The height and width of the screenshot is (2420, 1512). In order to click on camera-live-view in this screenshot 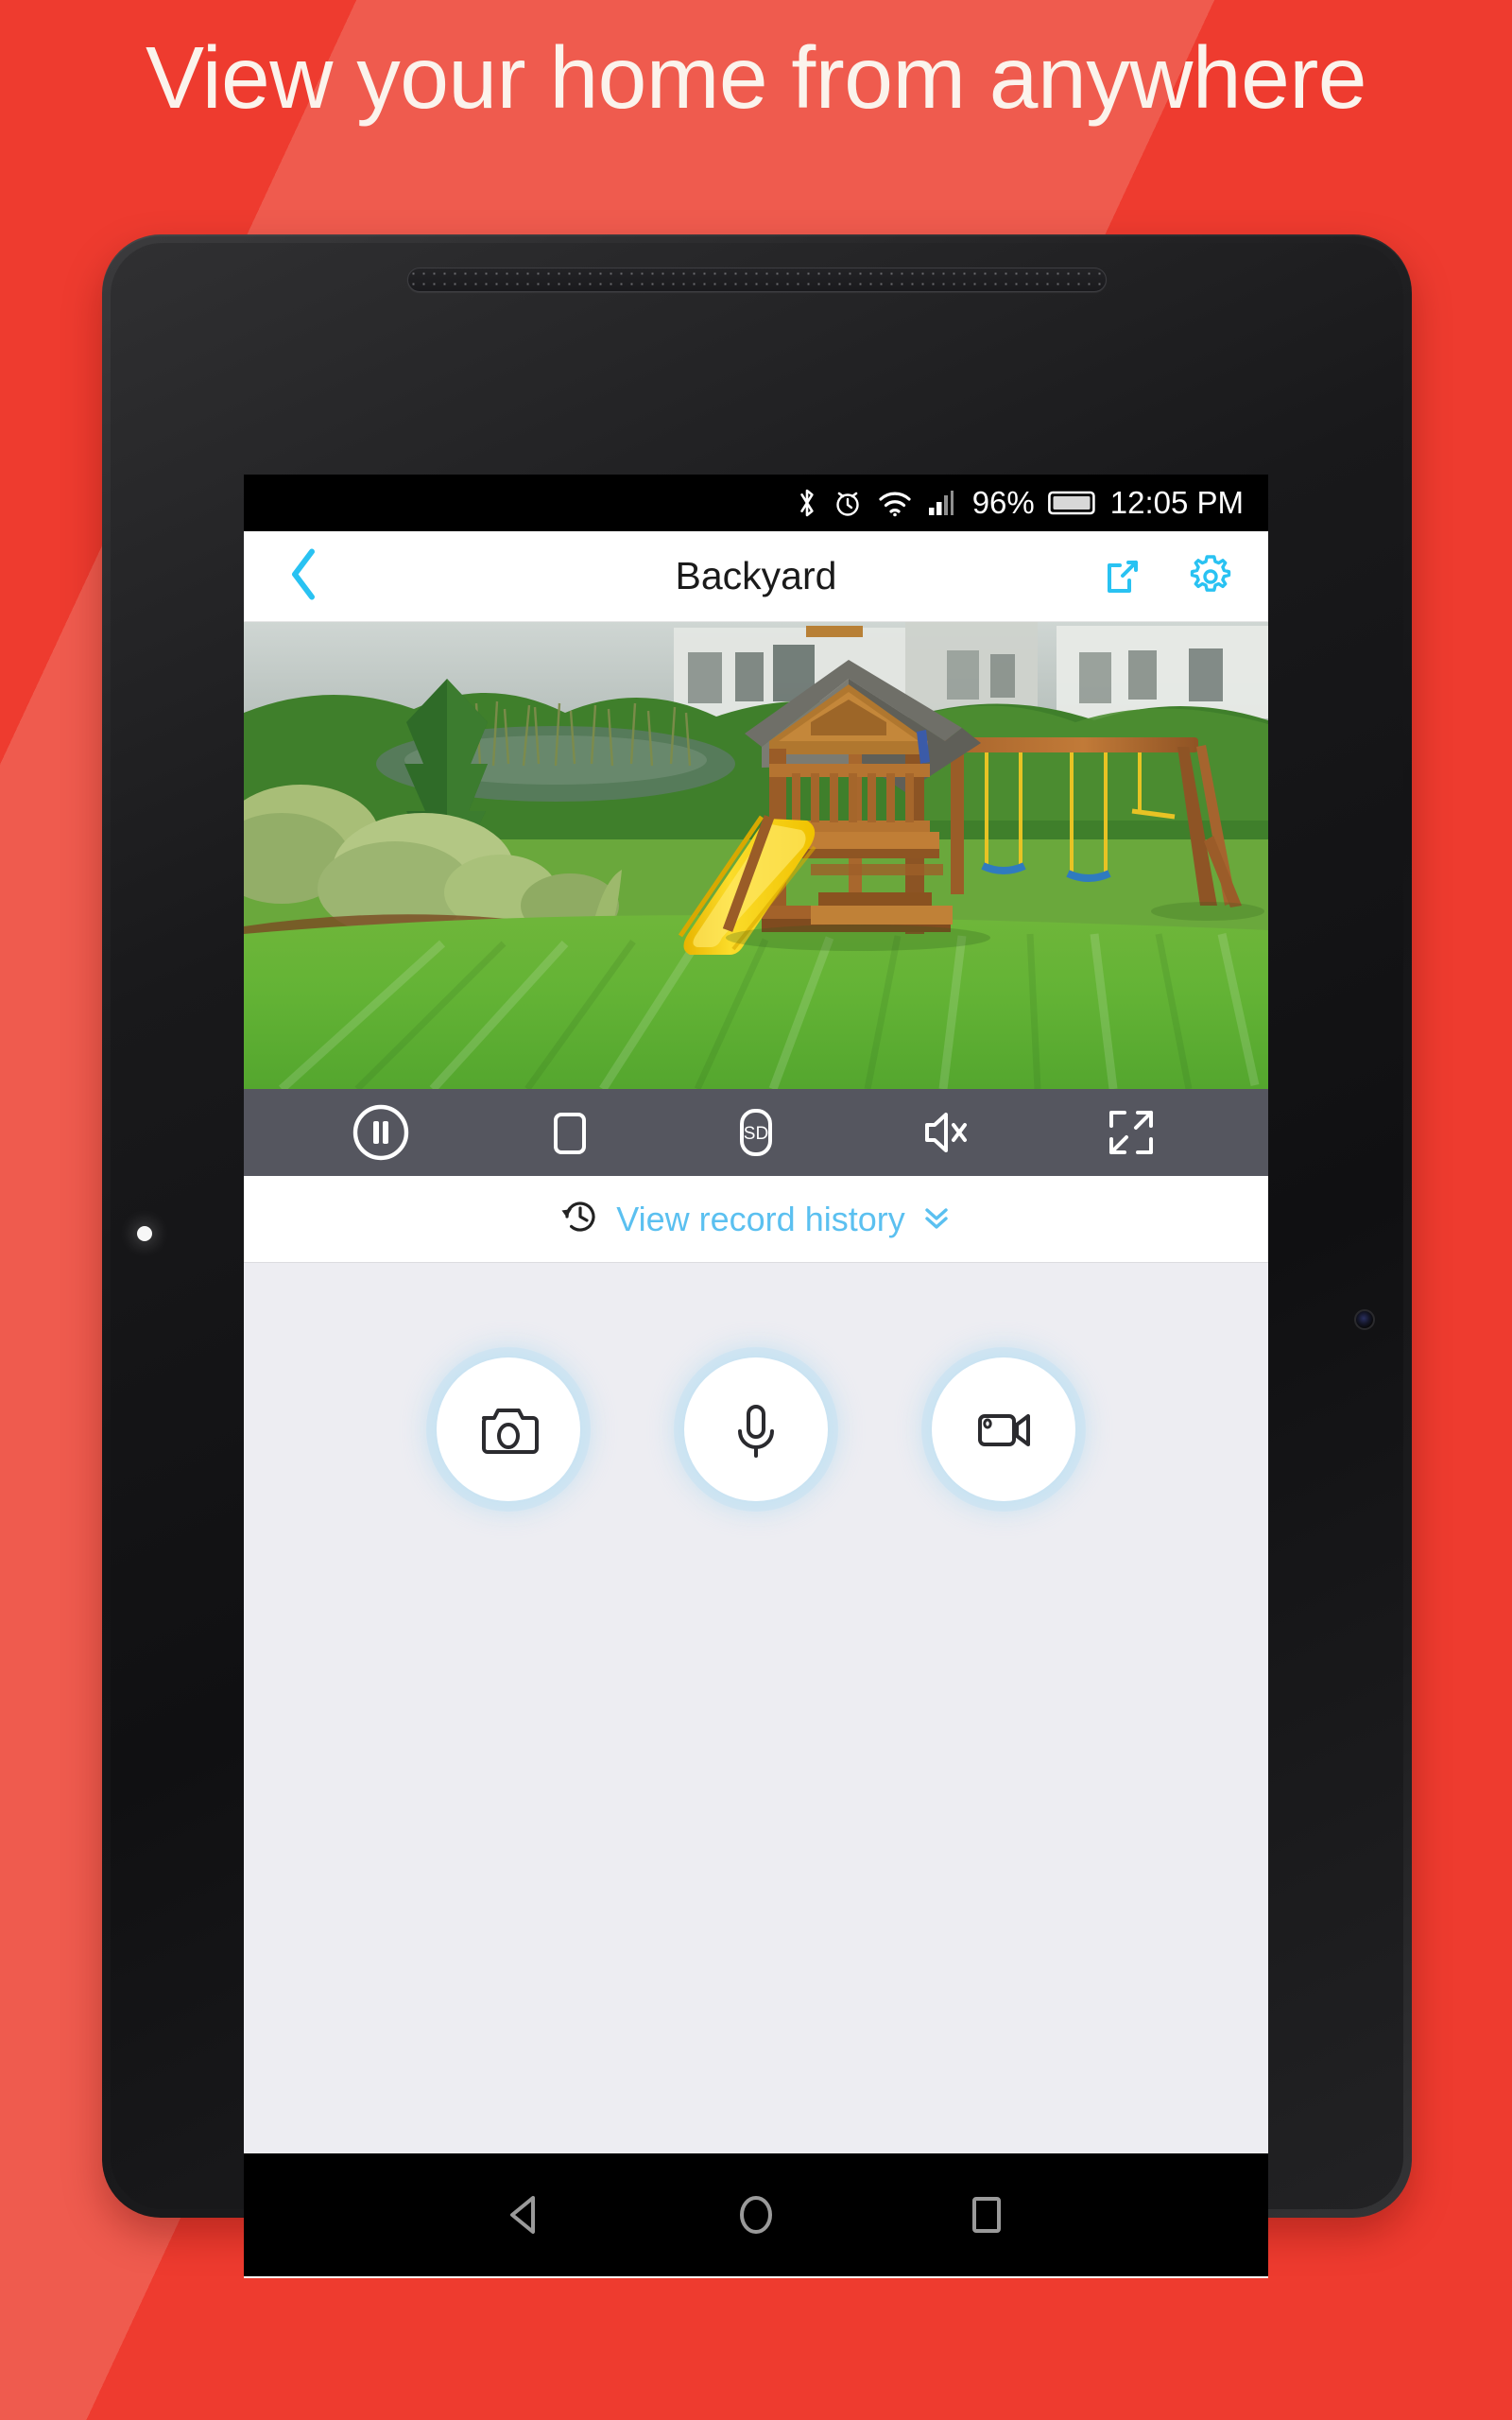, I will do `click(756, 856)`.